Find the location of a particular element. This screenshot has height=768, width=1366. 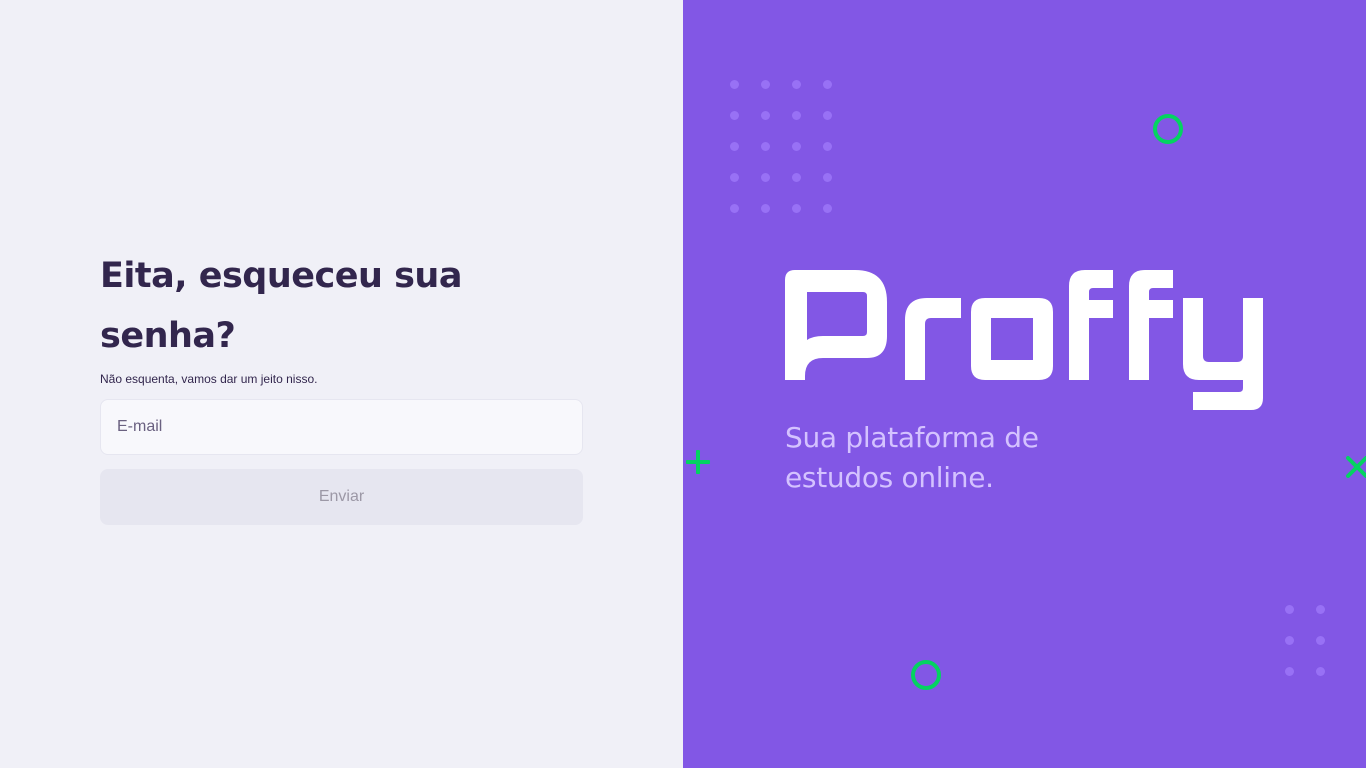

dot-grid-top is located at coordinates (781, 146).